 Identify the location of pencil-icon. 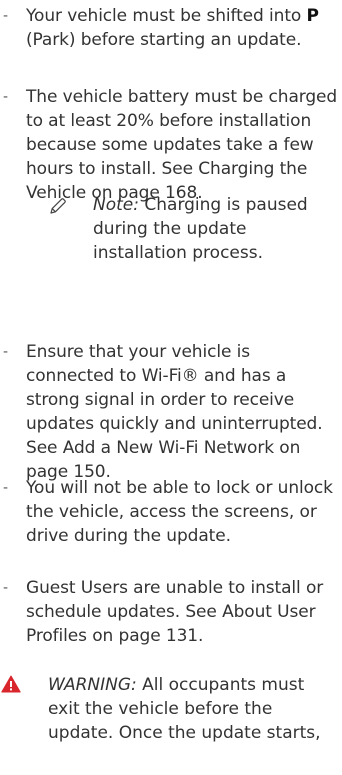
(58, 206).